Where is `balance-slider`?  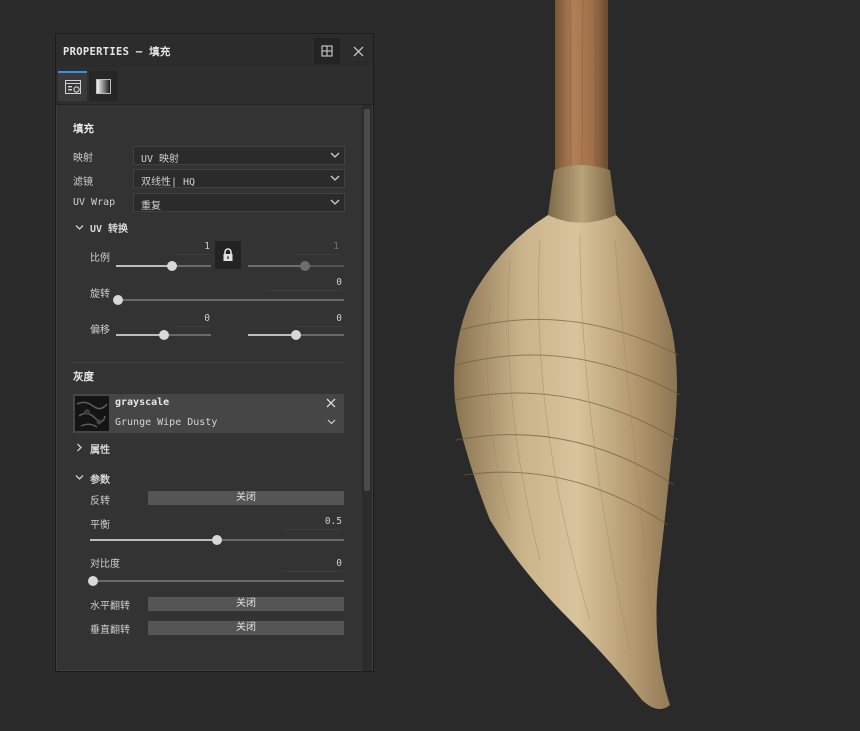
balance-slider is located at coordinates (217, 540).